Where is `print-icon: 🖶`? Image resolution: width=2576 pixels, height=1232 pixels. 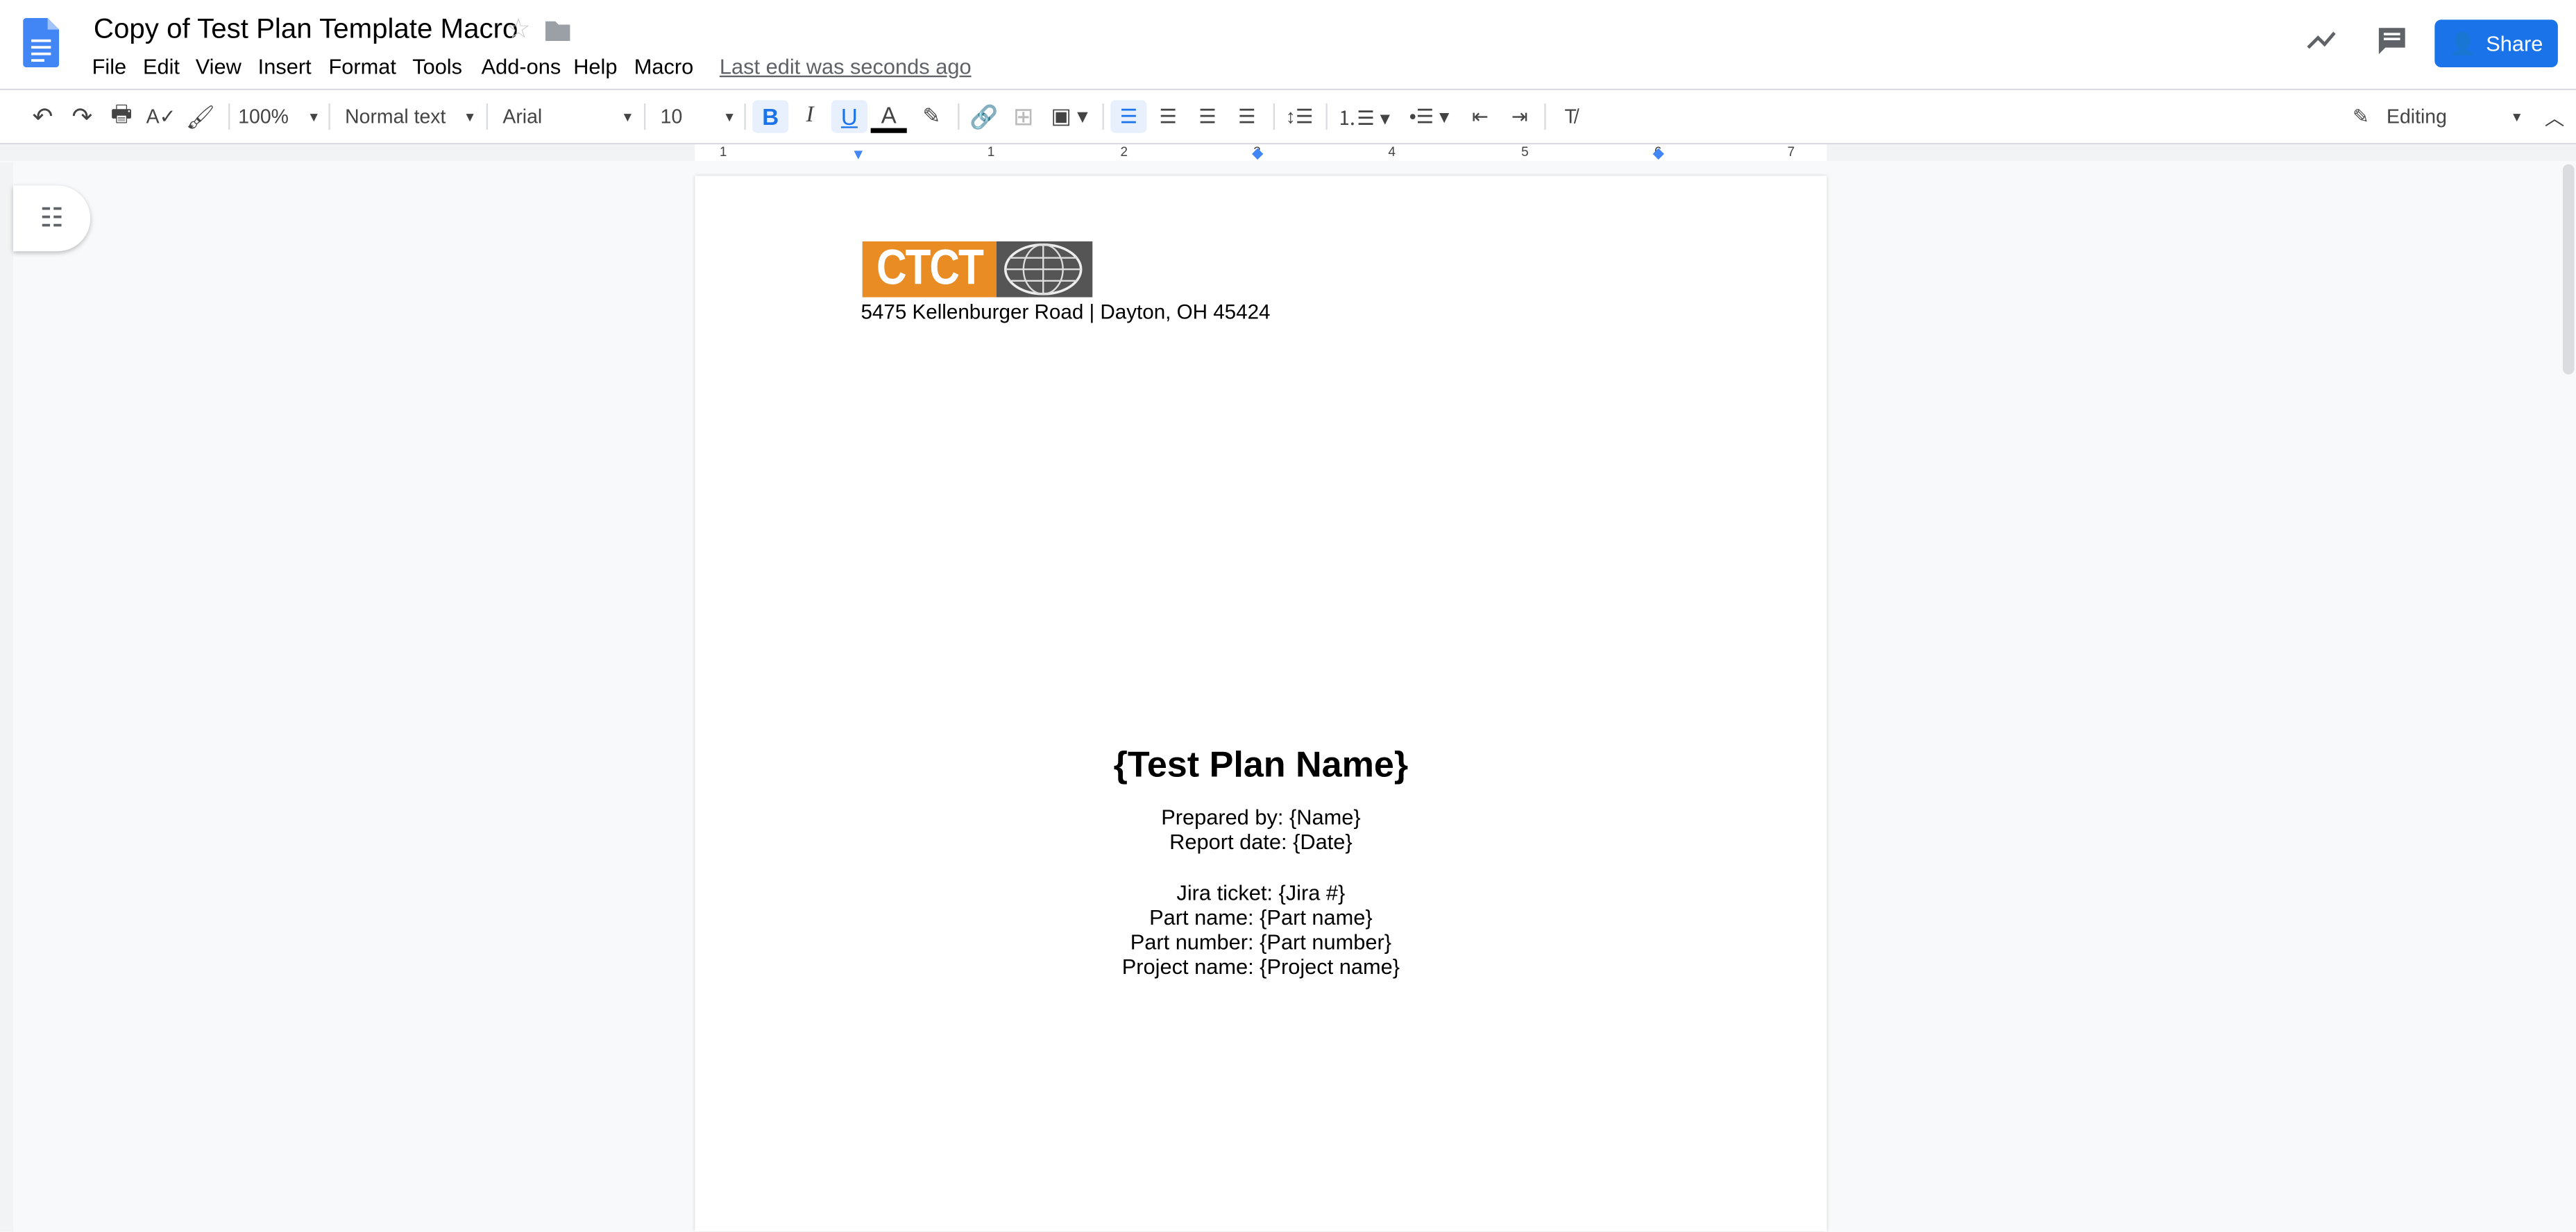 print-icon: 🖶 is located at coordinates (122, 116).